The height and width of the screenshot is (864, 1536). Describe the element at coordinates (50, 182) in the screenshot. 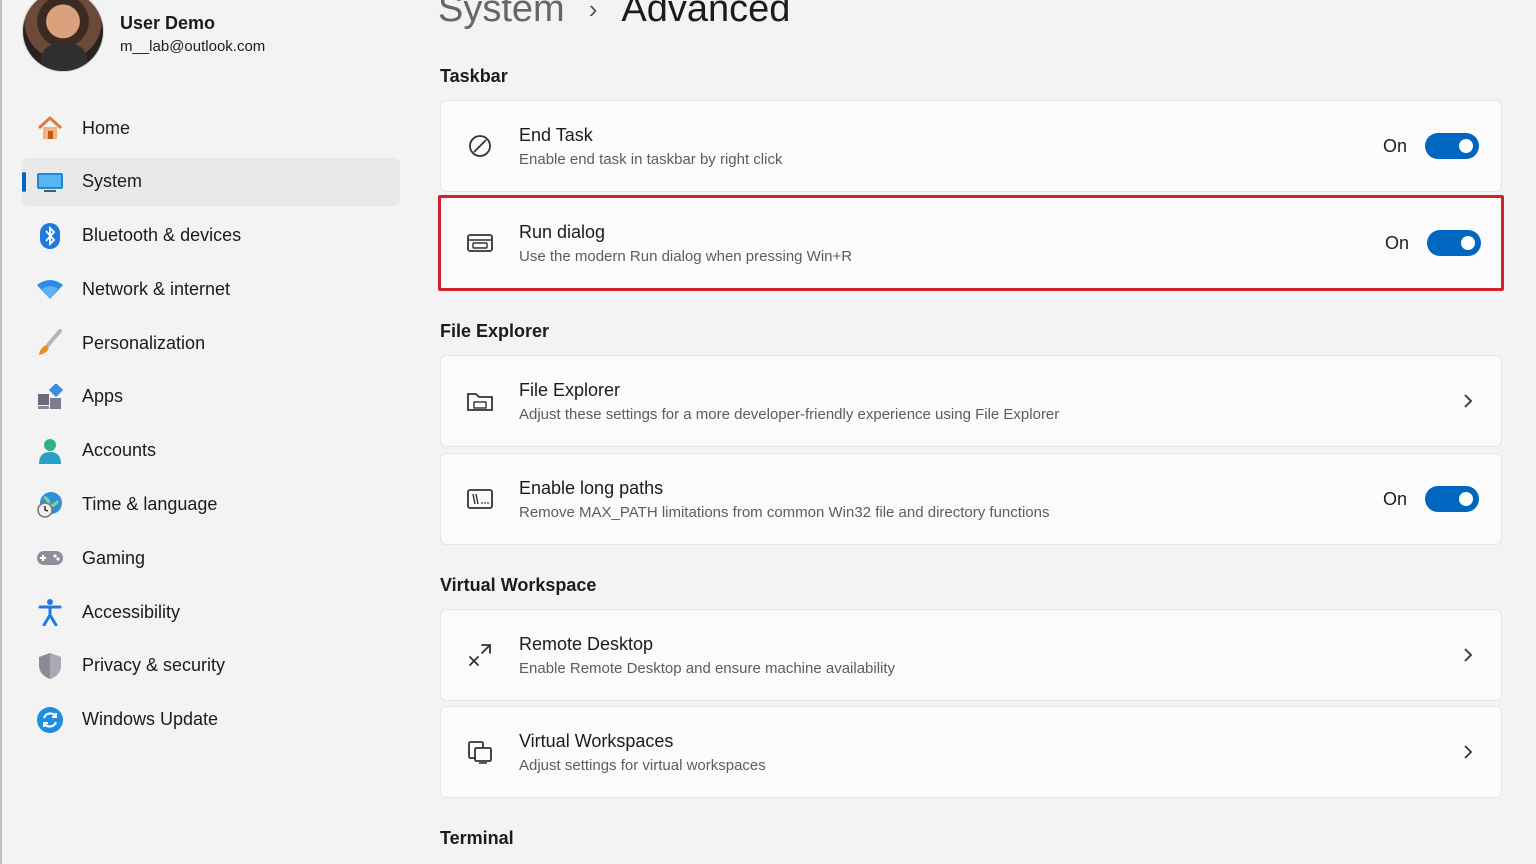

I see `system-icon` at that location.